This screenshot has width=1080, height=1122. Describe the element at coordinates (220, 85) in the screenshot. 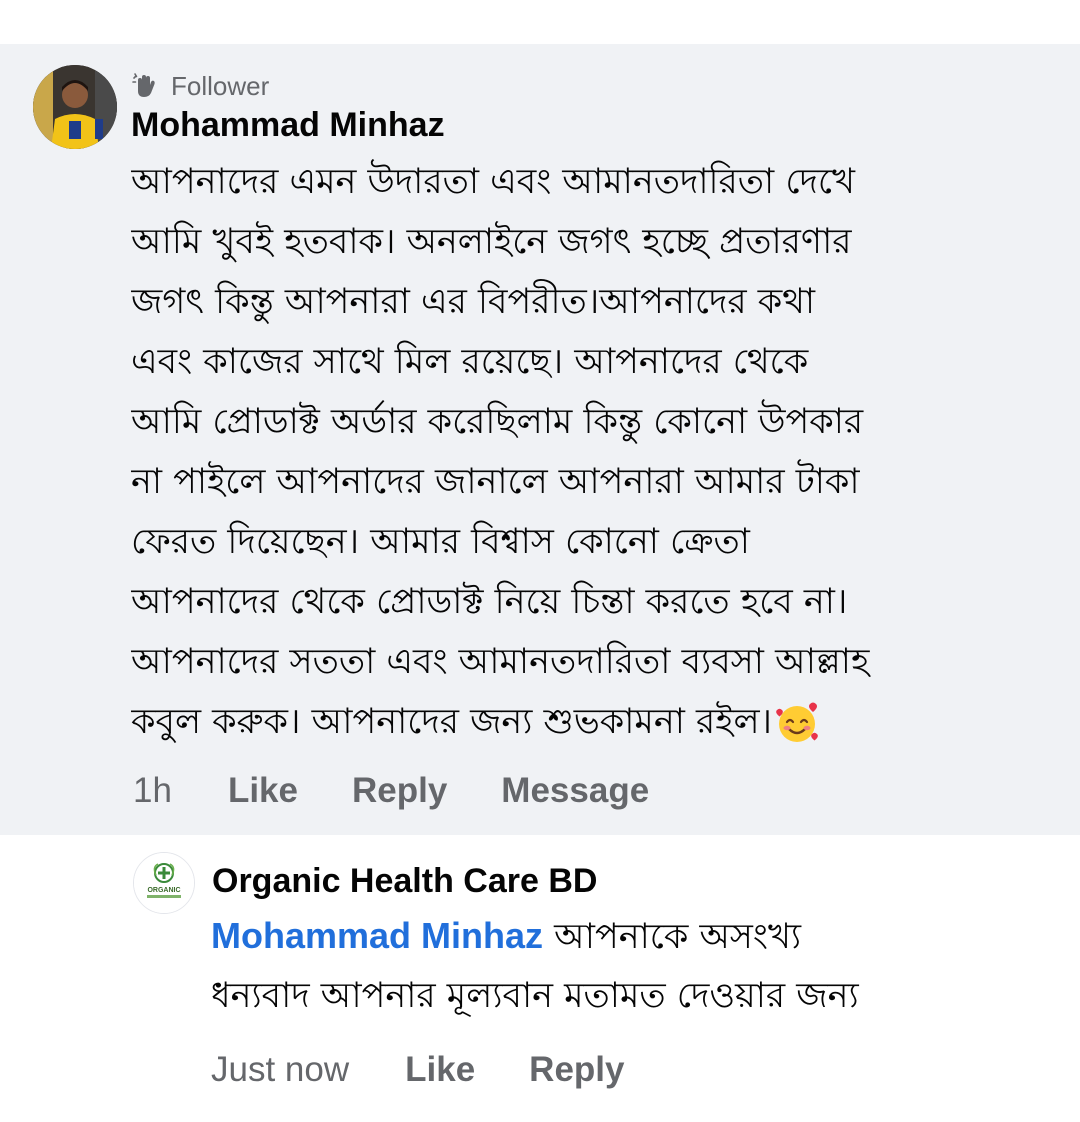

I see `badge-label: Follower` at that location.